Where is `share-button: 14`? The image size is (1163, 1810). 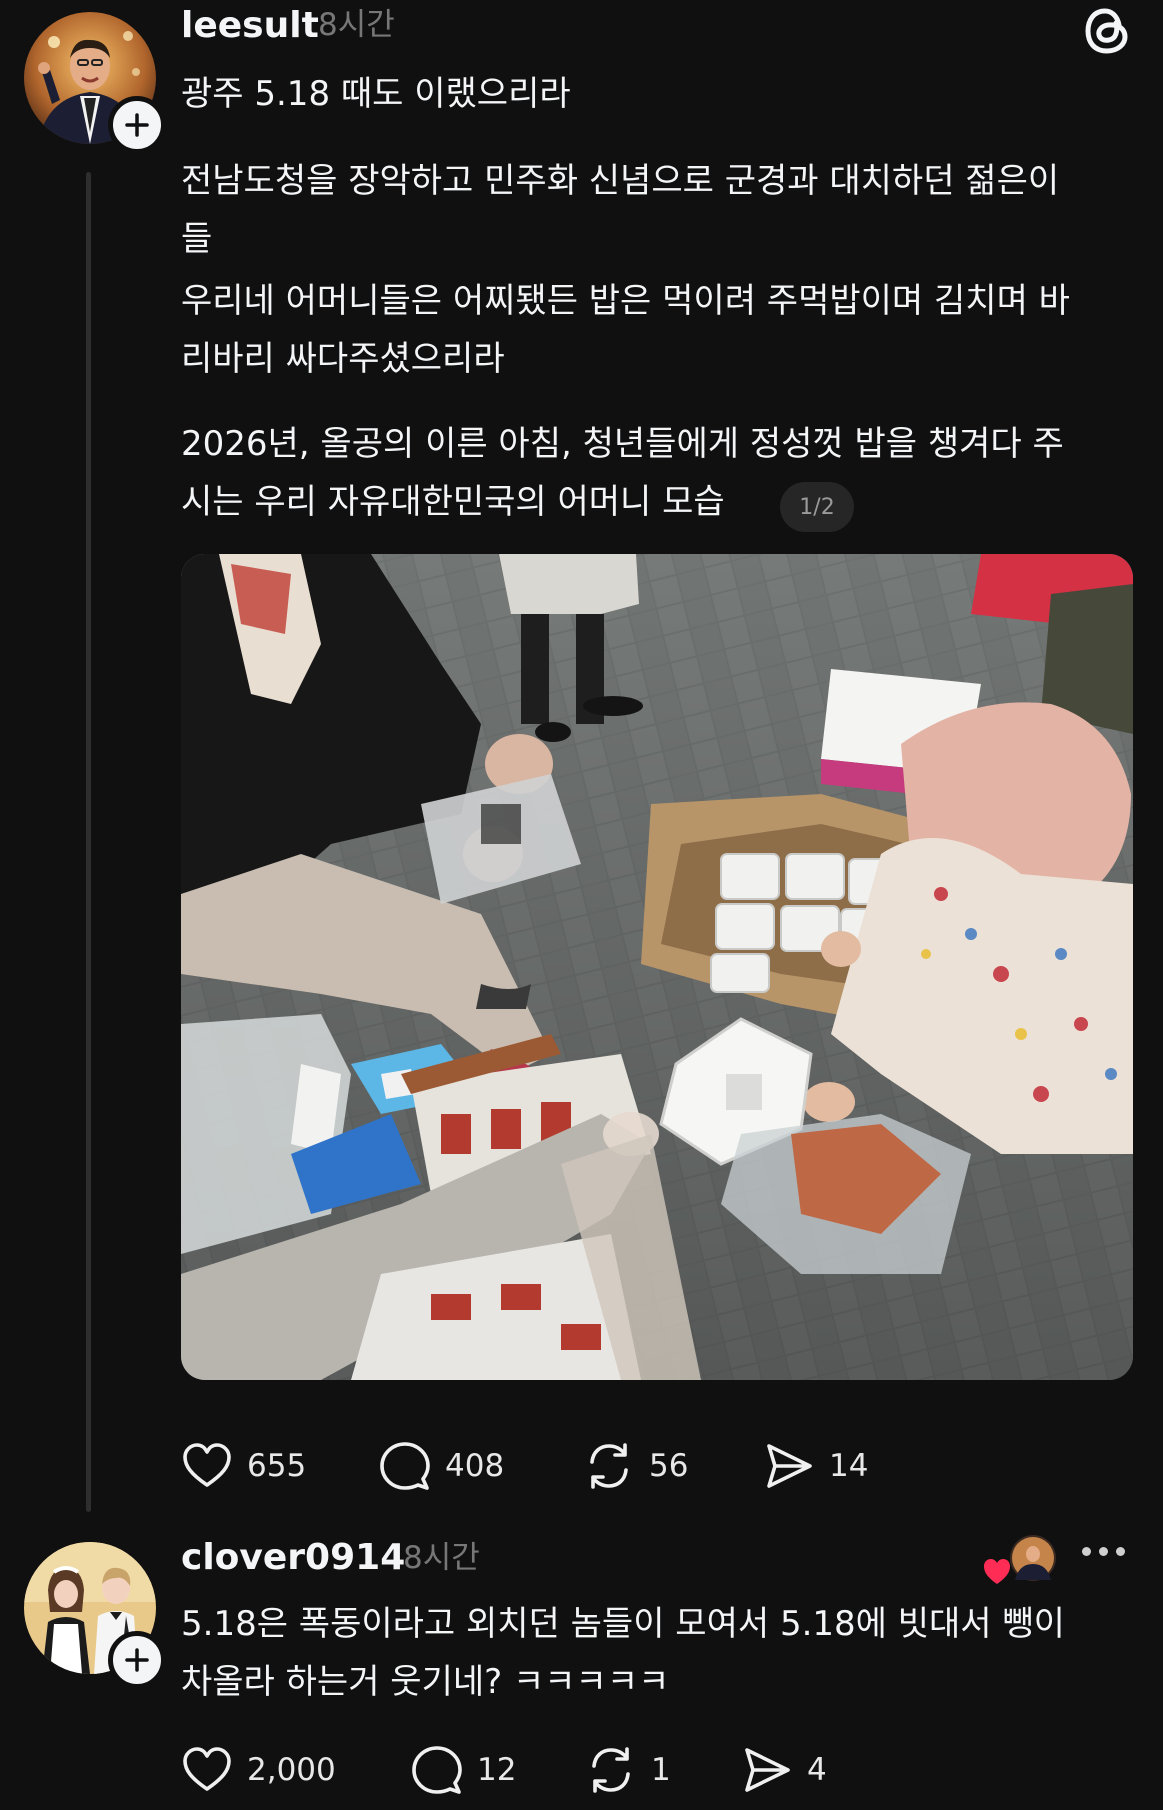
share-button: 14 is located at coordinates (815, 1466).